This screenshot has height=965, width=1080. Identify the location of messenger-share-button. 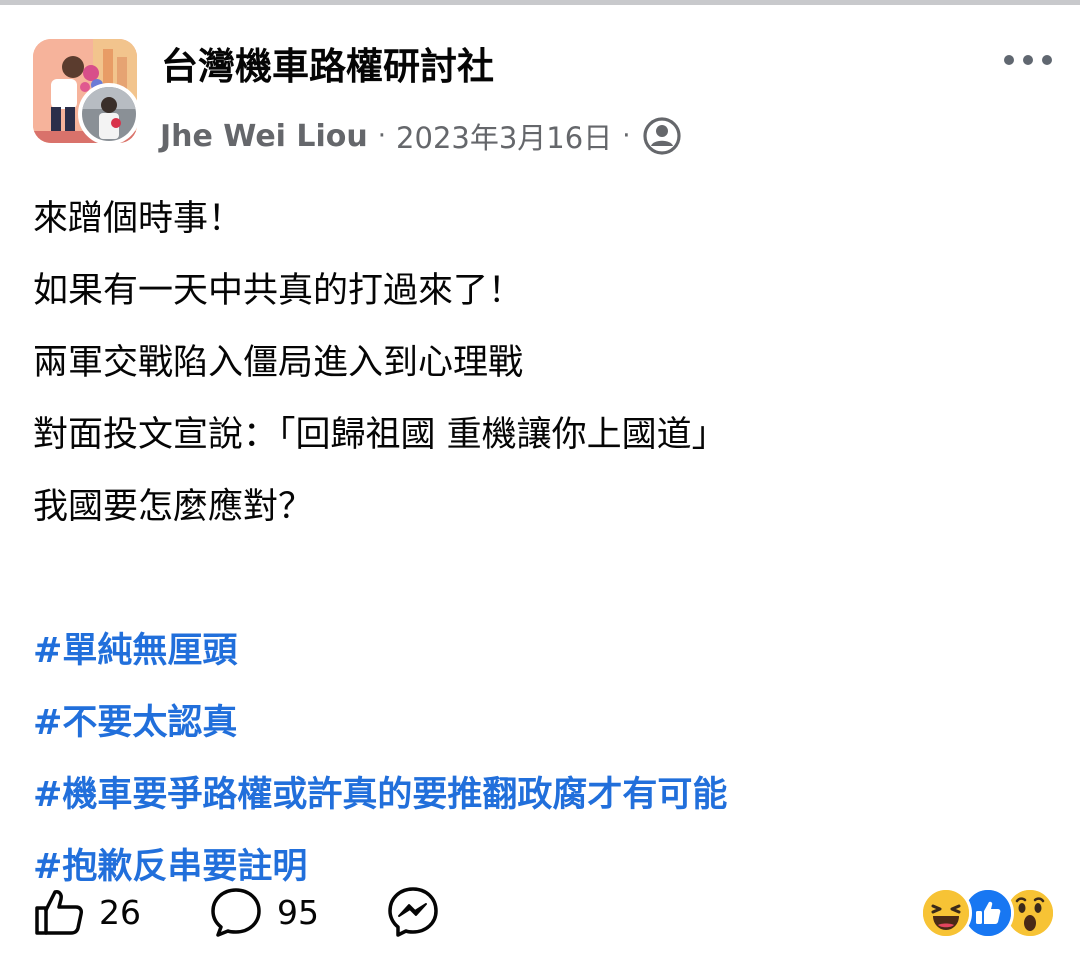
(413, 912).